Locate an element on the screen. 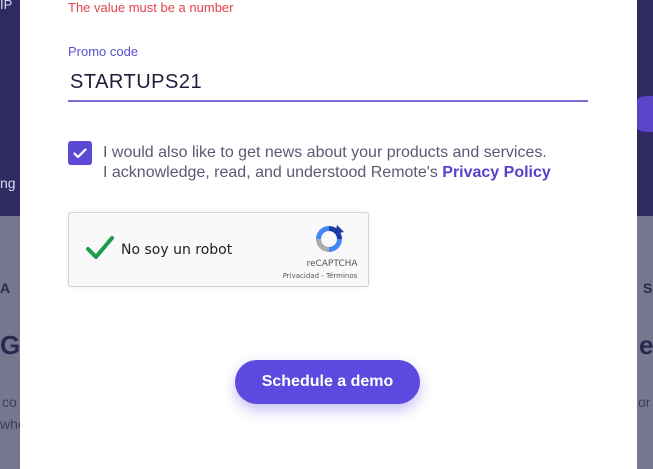 The height and width of the screenshot is (469, 653). privacy-policy-link: Privacy Policy is located at coordinates (496, 172).